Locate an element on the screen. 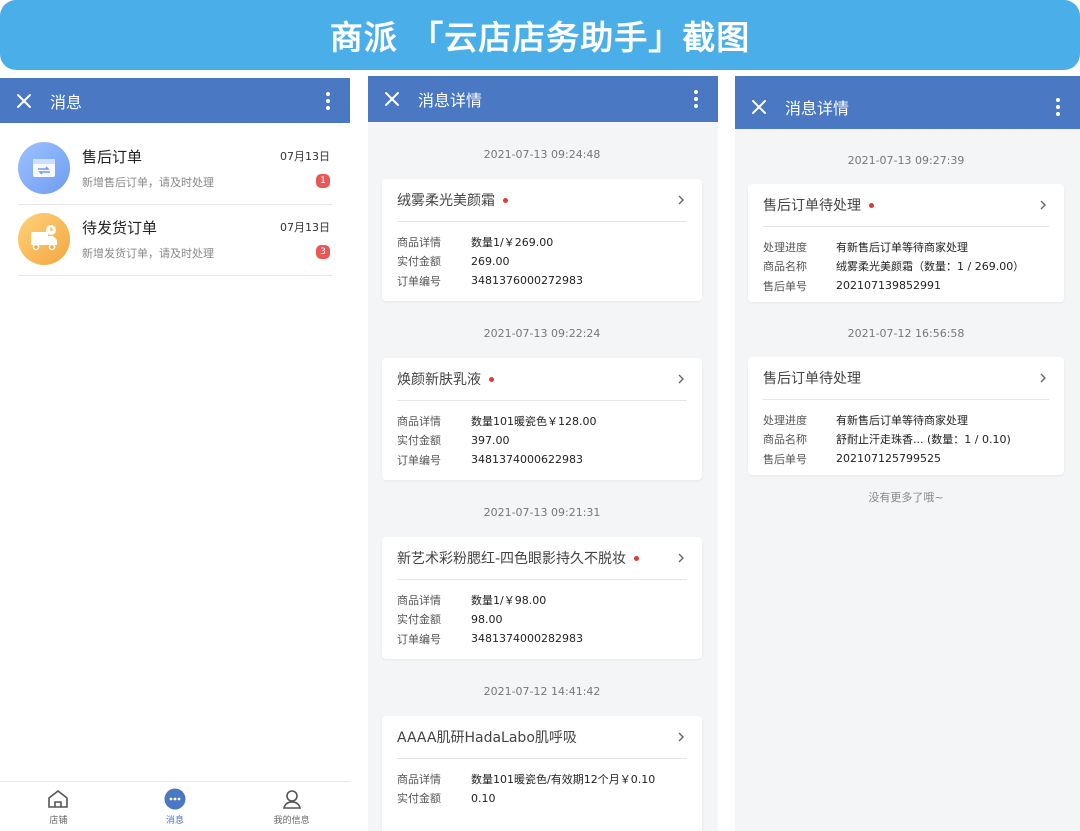  card-body: 商品详情 数量101暖瓷色/有效期12个月￥0.10 实付金额 0.10 is located at coordinates (542, 783).